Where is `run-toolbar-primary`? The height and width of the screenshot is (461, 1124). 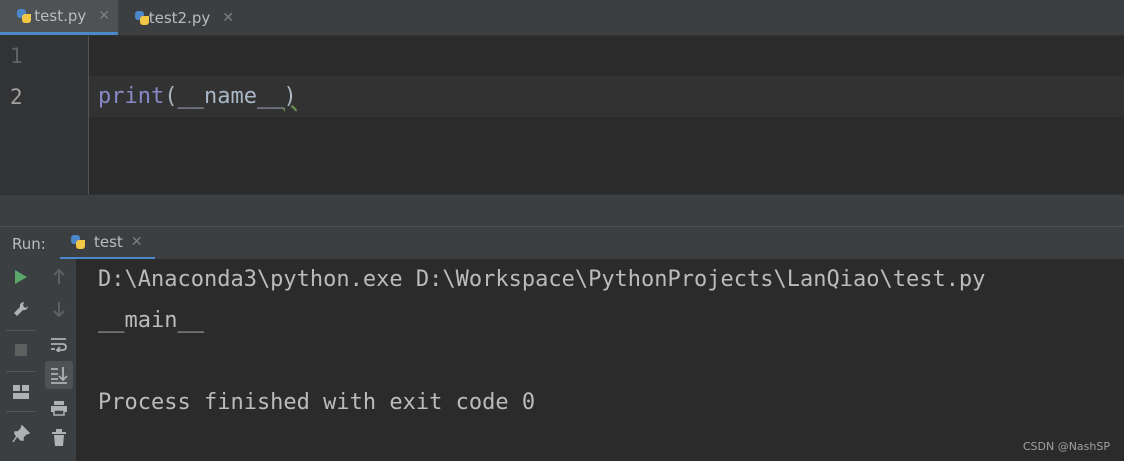
run-toolbar-primary is located at coordinates (21, 360).